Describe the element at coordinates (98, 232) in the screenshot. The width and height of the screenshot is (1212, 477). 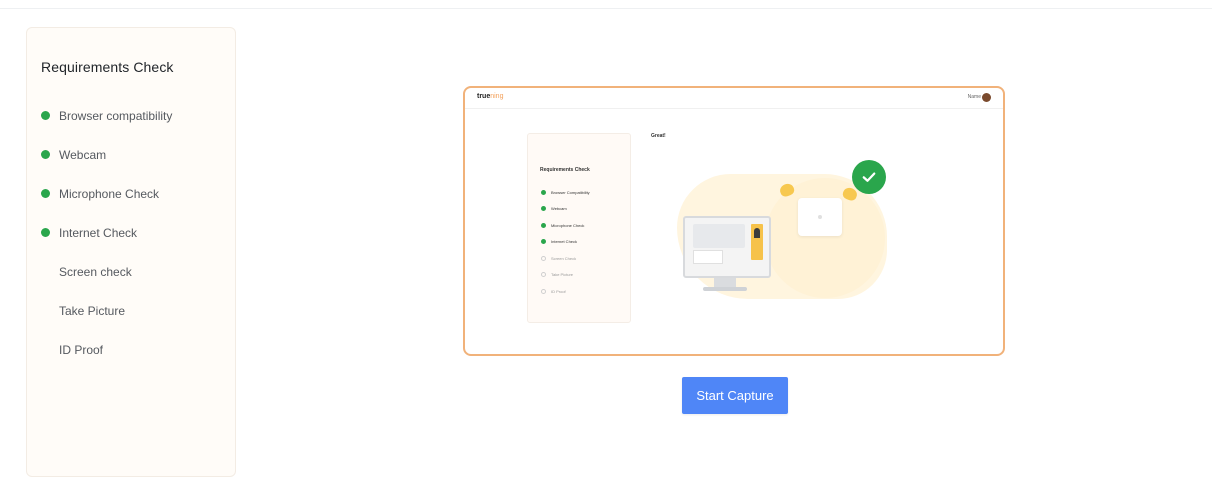
I see `requirement-label: Internet Check` at that location.